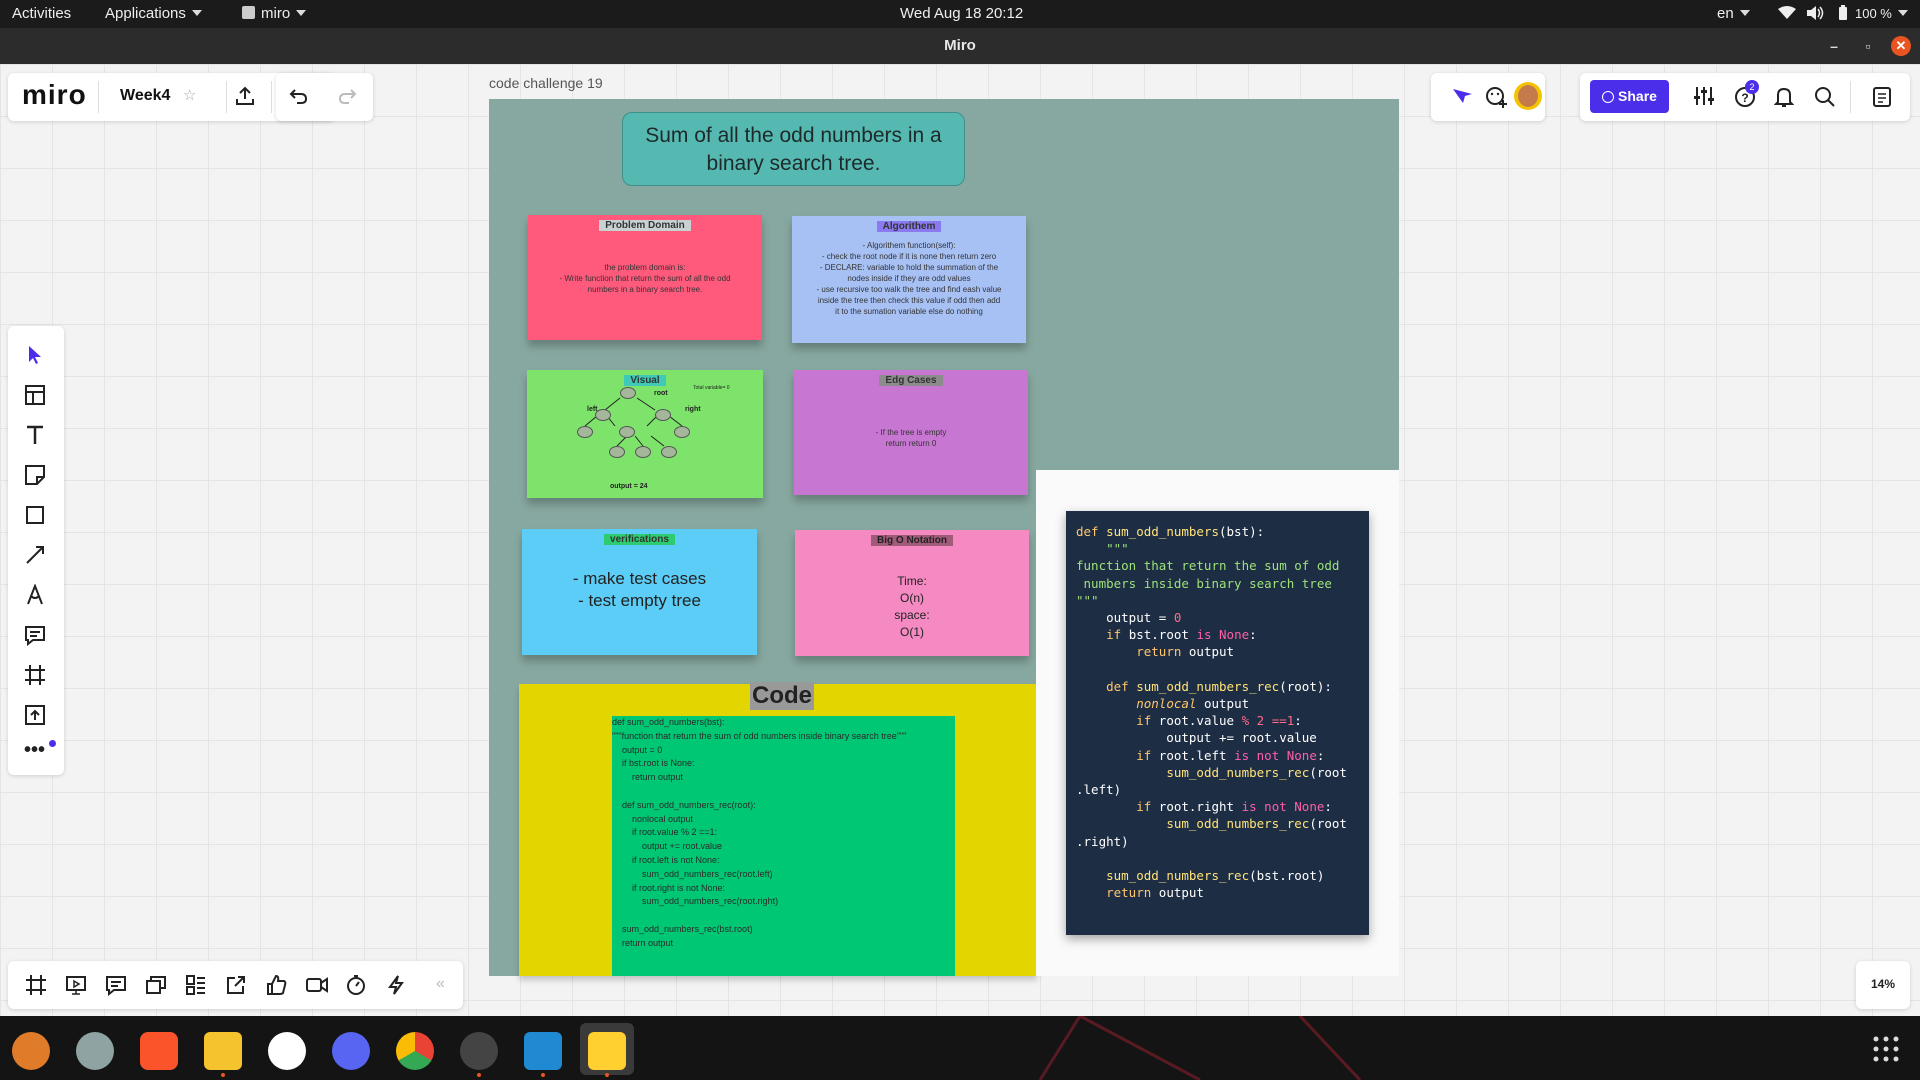 The height and width of the screenshot is (1080, 1920). Describe the element at coordinates (223, 1051) in the screenshot. I see `files-app-icon` at that location.